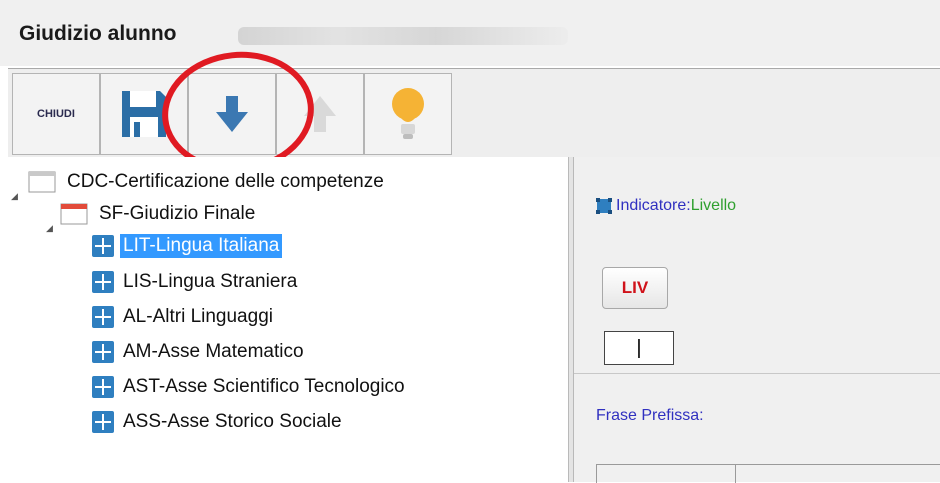  I want to click on level-input, so click(639, 348).